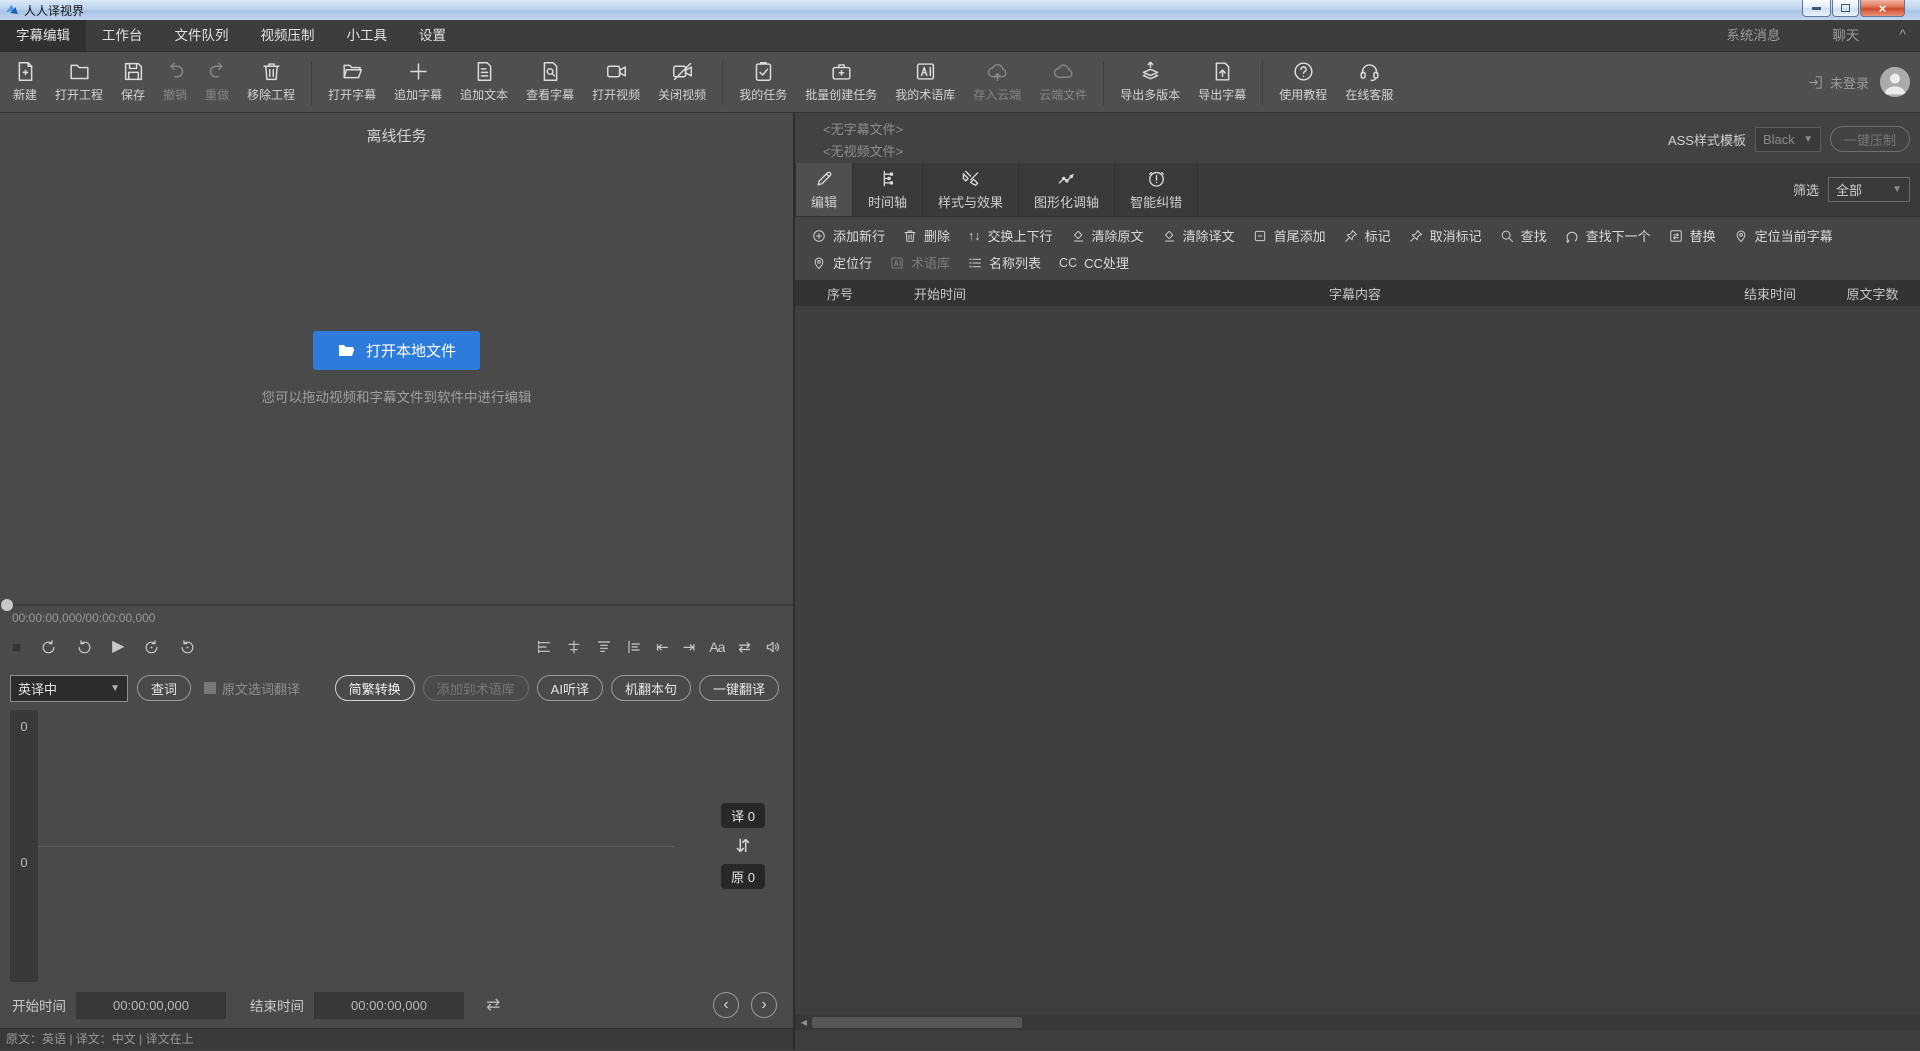  What do you see at coordinates (743, 846) in the screenshot?
I see `swap-original-translation-icon: ⇵` at bounding box center [743, 846].